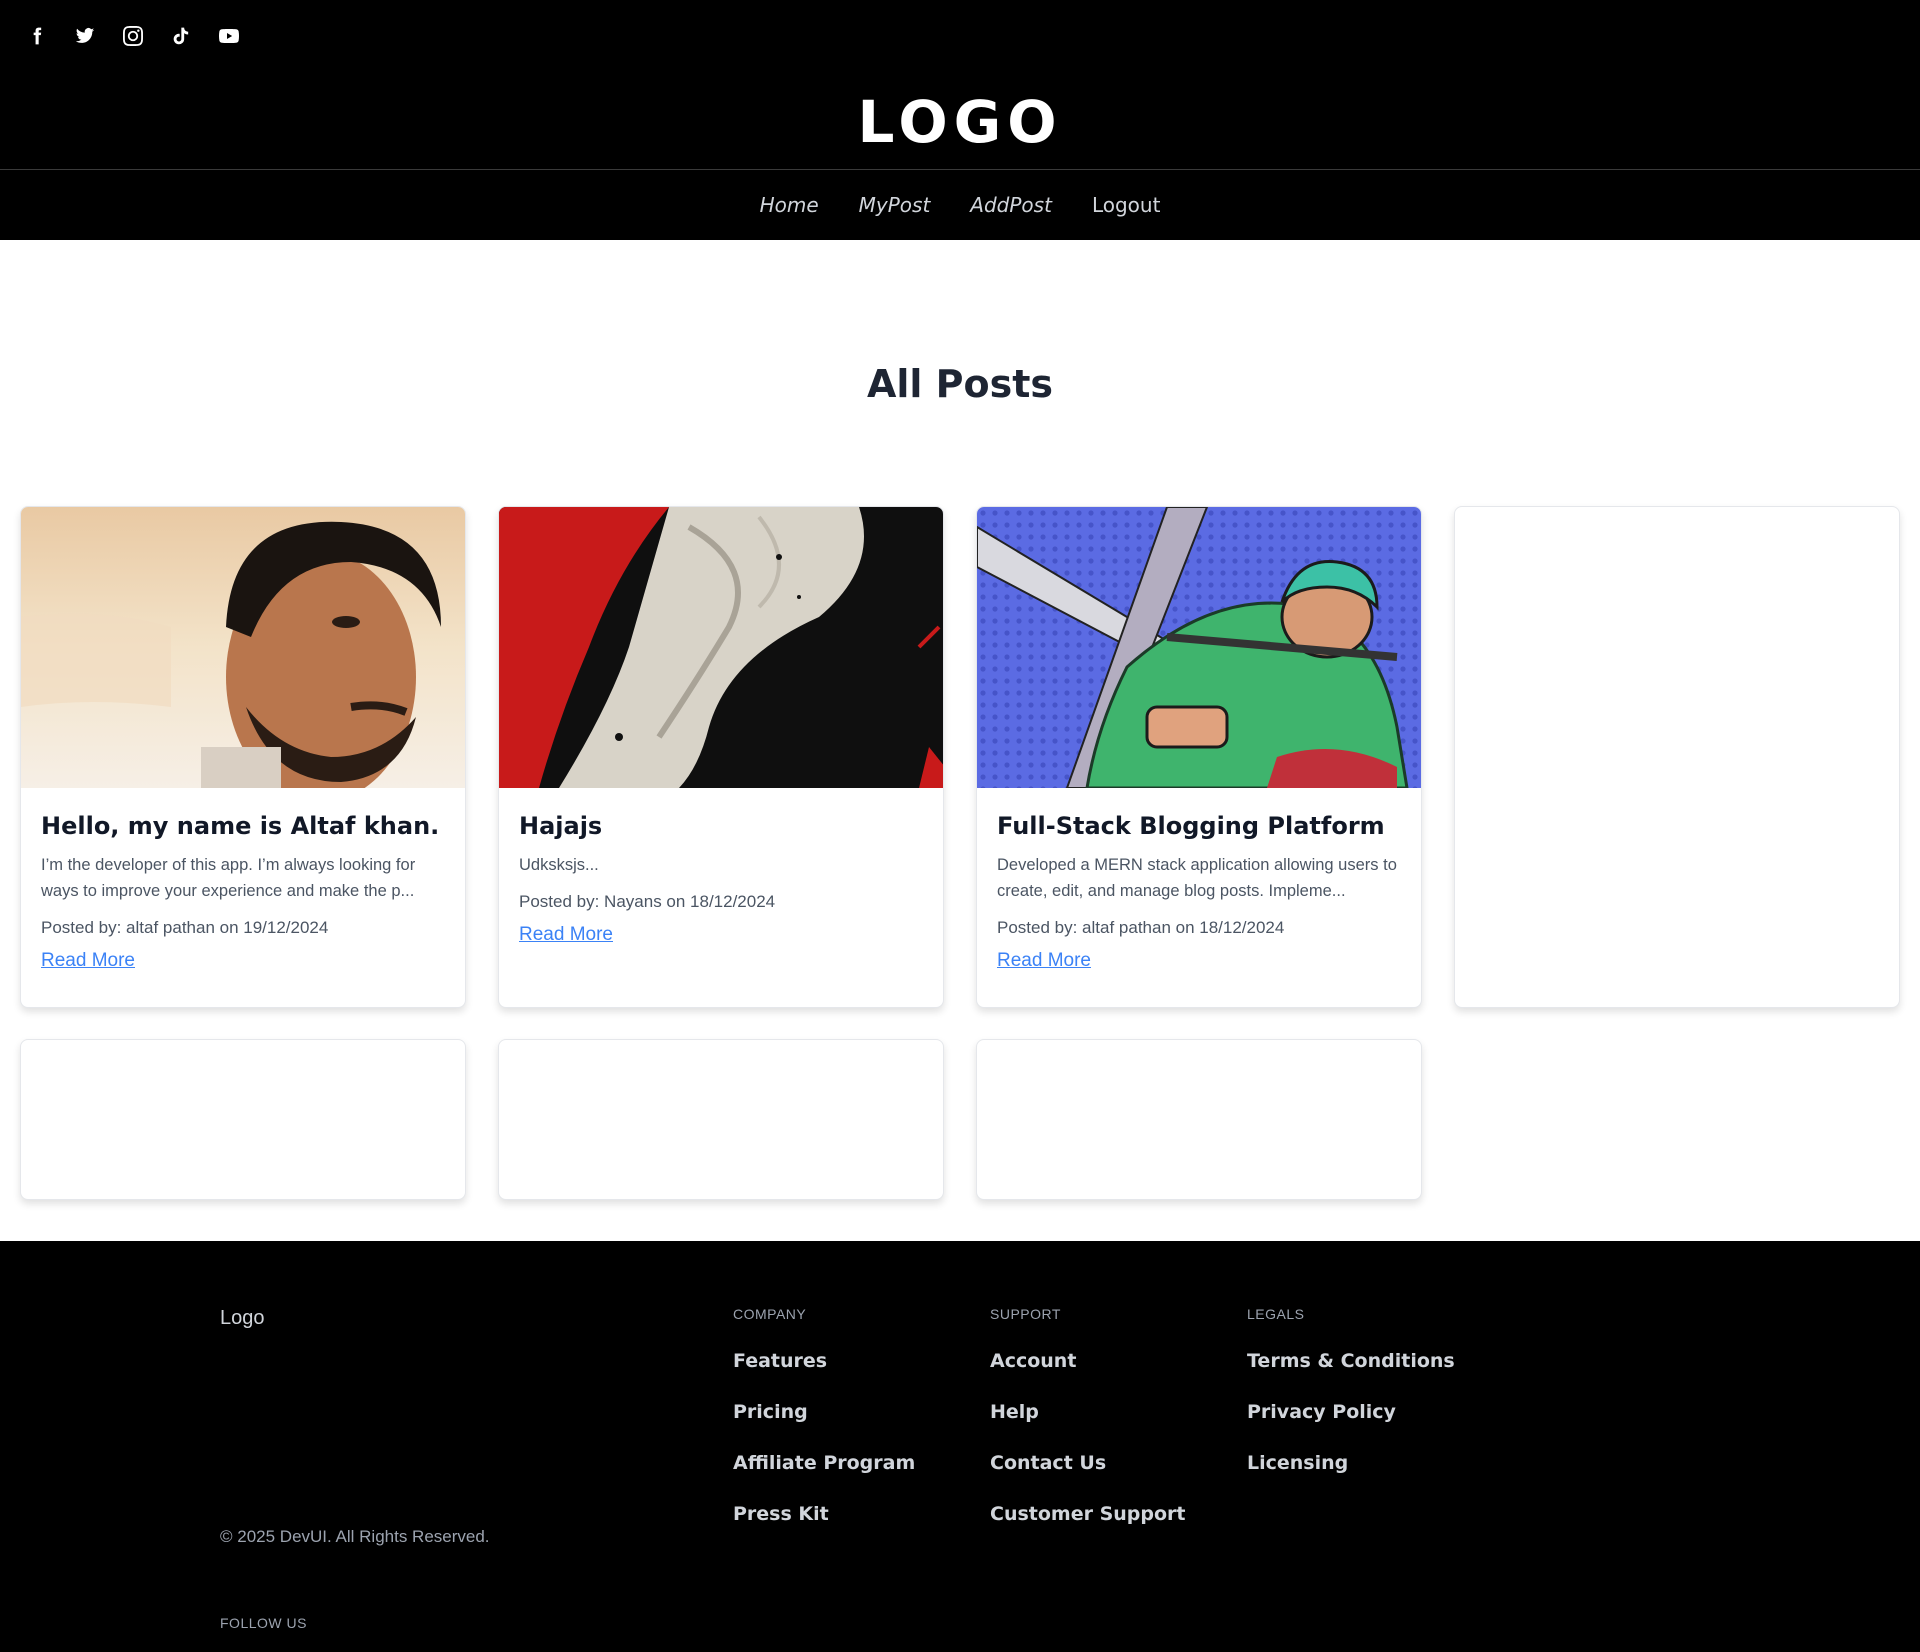 The height and width of the screenshot is (1652, 1920). Describe the element at coordinates (85, 36) in the screenshot. I see `twitter-icon` at that location.